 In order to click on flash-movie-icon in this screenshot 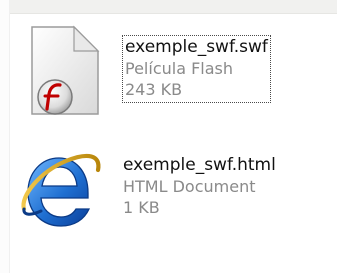, I will do `click(65, 68)`.